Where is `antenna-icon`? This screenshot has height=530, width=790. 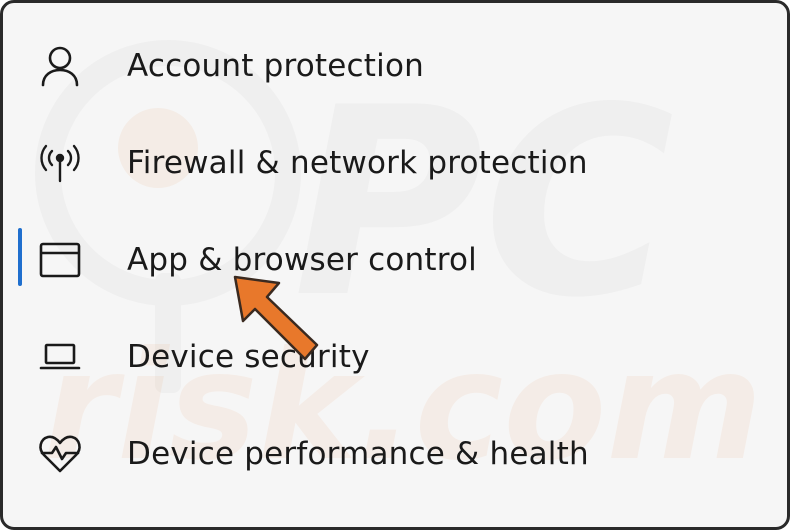 antenna-icon is located at coordinates (60, 163).